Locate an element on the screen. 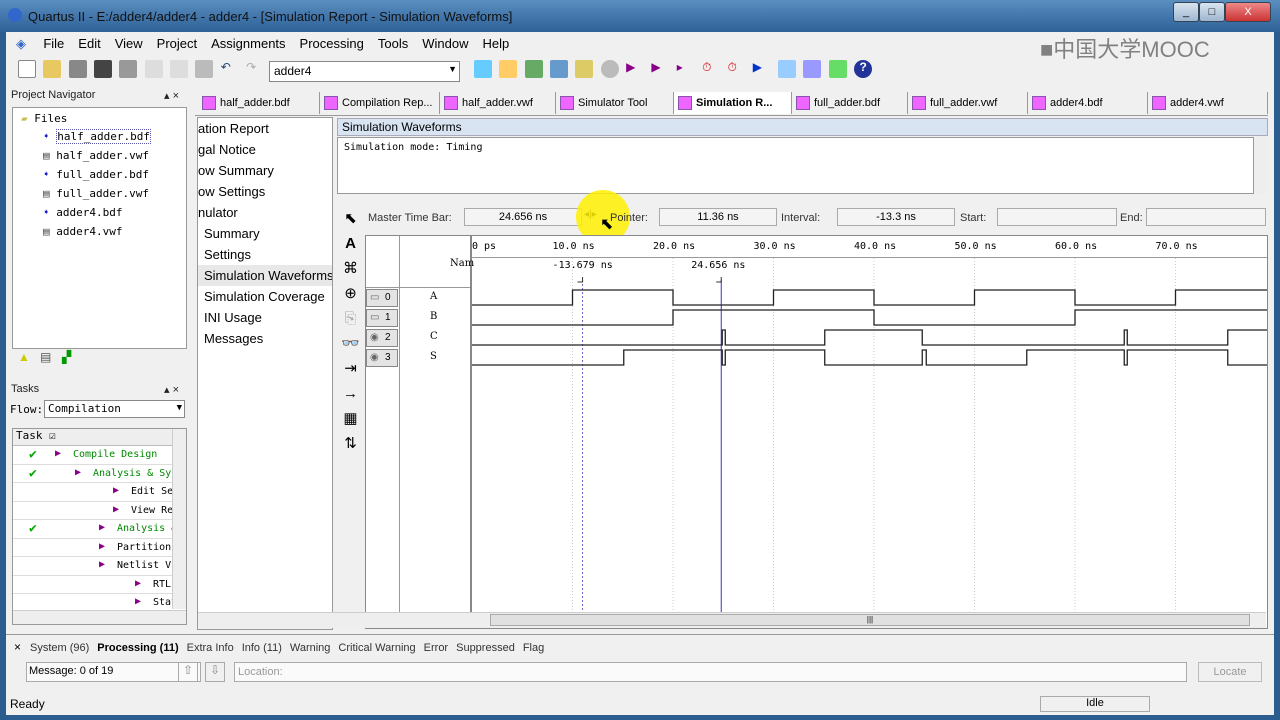  find-icon: 👓 is located at coordinates (350, 343).